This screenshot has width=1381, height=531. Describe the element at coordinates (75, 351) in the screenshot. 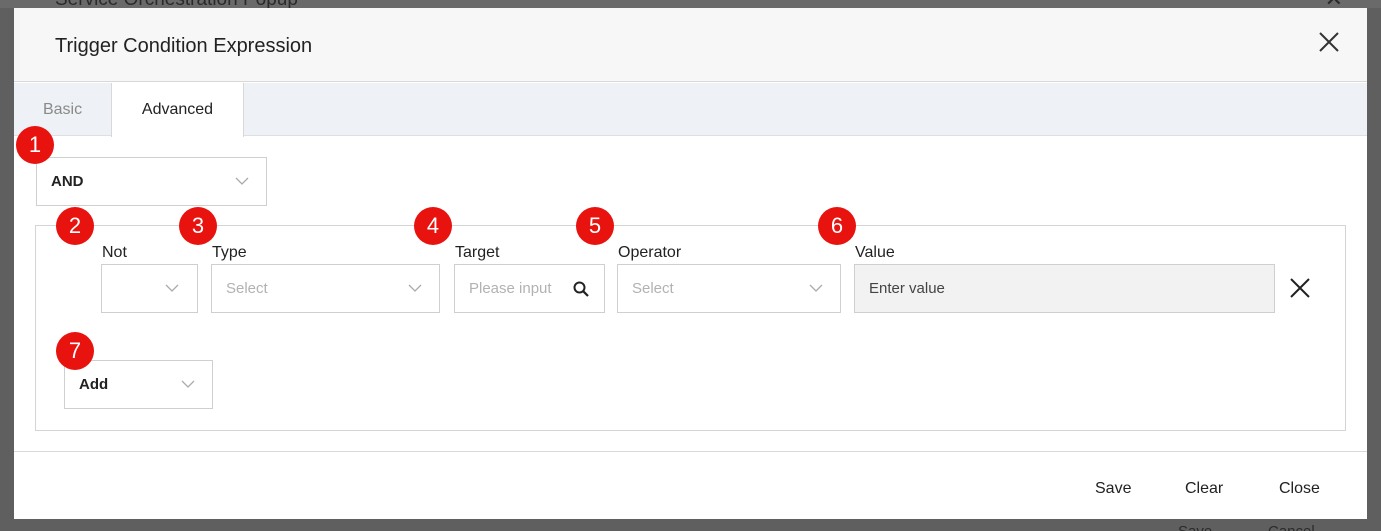

I see `annotation-badge-7: 7` at that location.